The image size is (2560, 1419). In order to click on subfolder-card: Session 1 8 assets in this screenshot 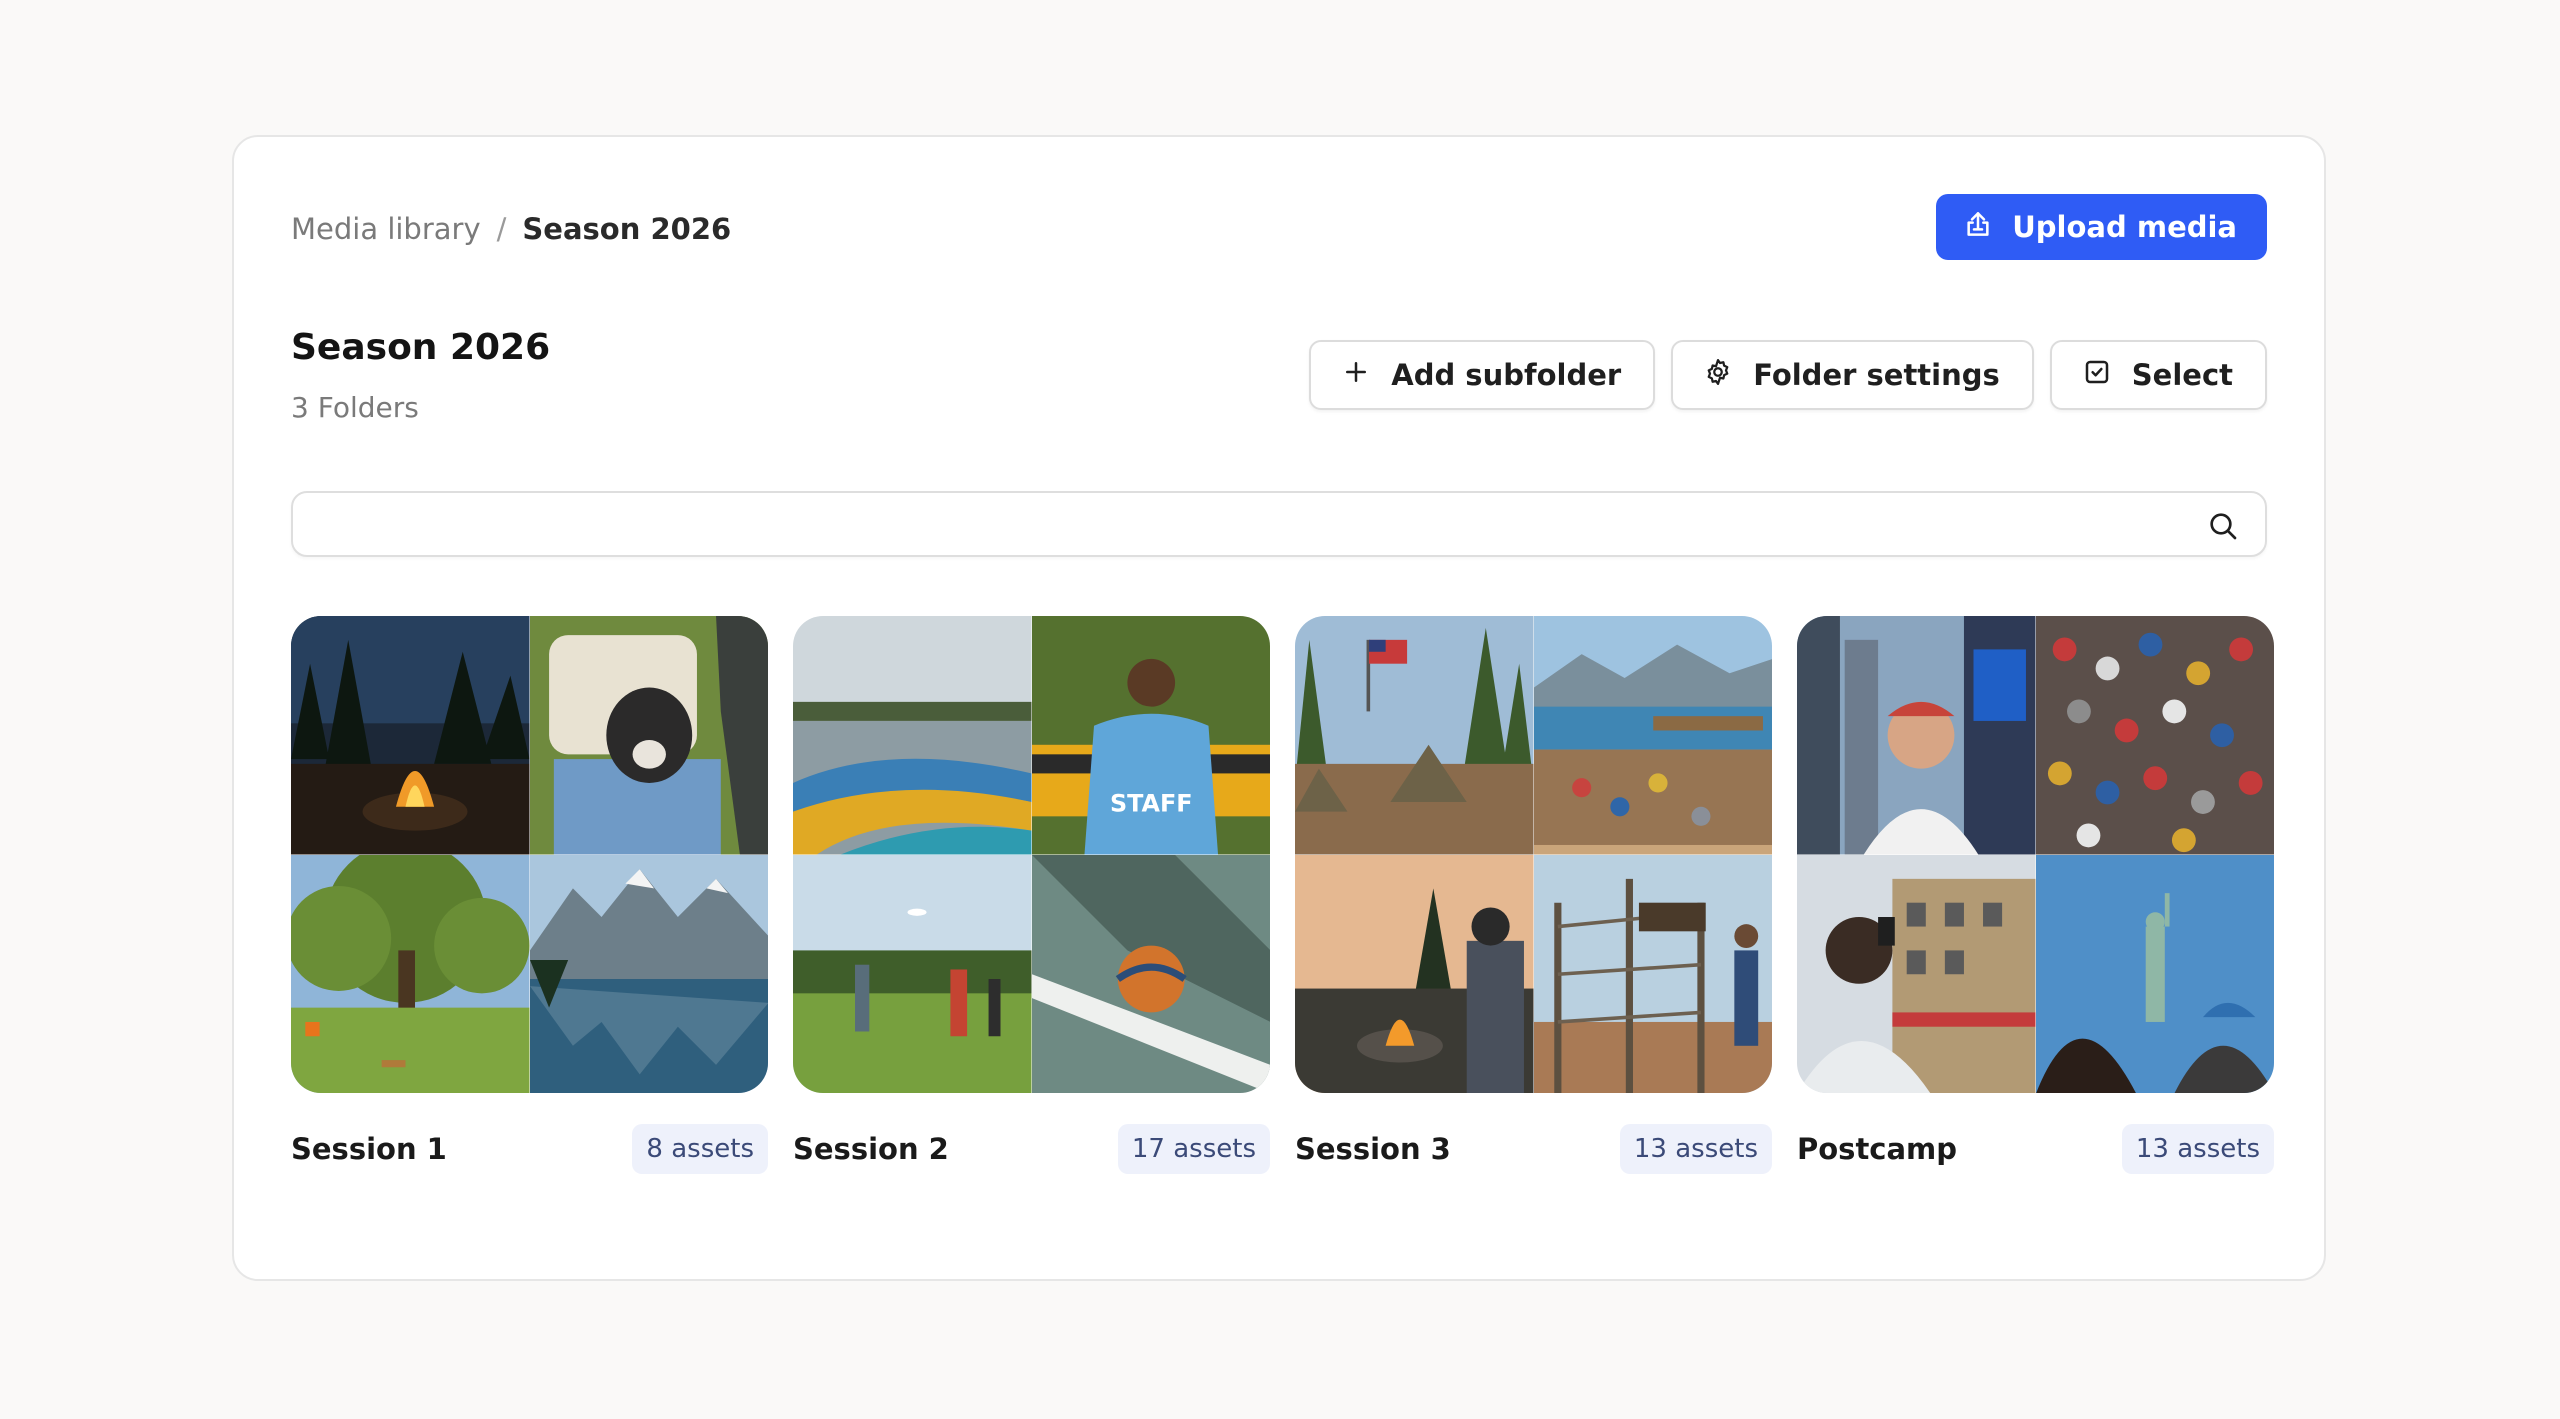, I will do `click(529, 895)`.